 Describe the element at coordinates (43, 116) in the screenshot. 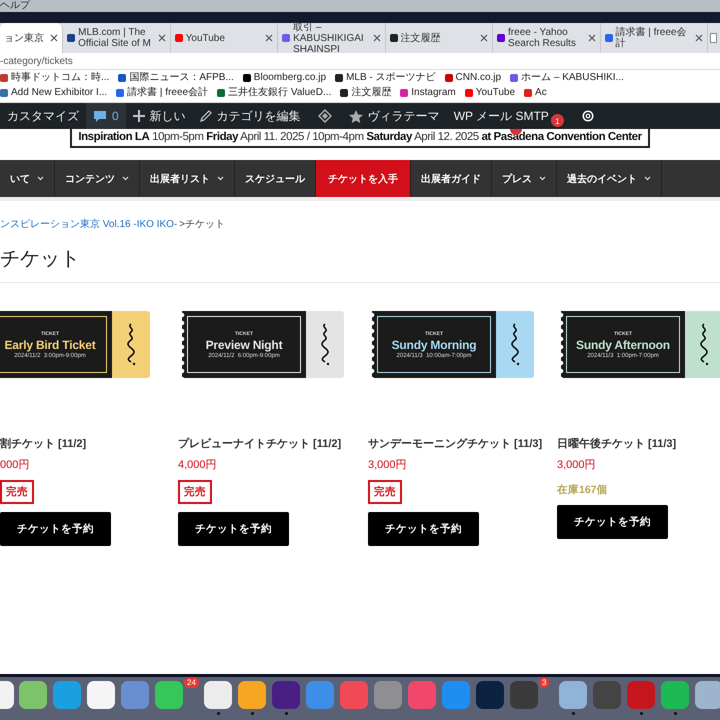

I see `admin-menu-item: カスタマイズ` at that location.